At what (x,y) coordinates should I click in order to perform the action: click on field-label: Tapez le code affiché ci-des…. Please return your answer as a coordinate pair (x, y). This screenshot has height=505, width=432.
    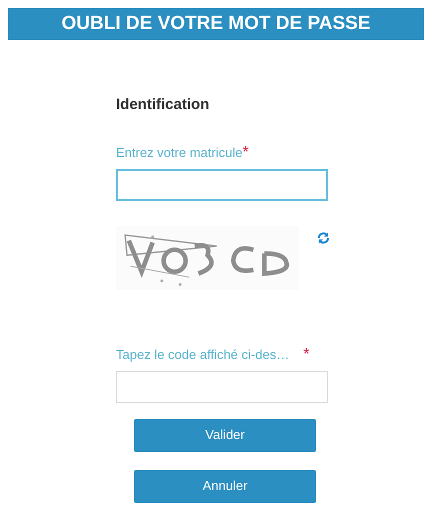
    Looking at the image, I should click on (203, 354).